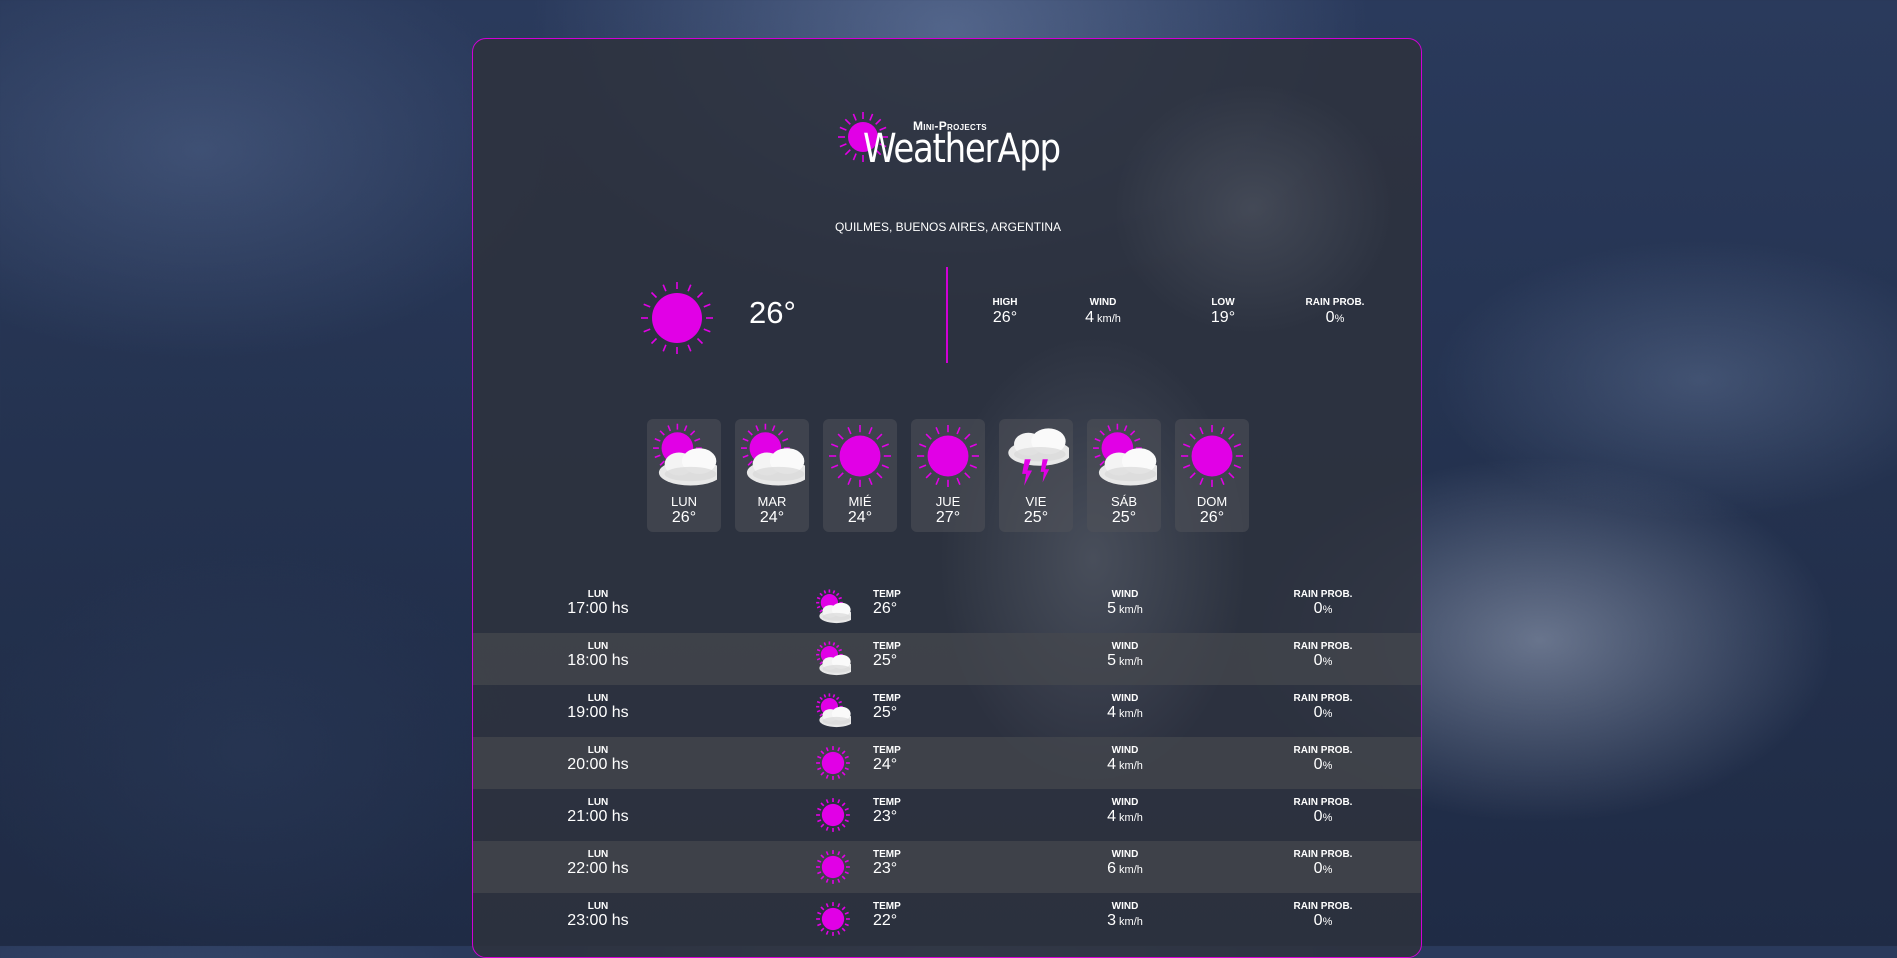  What do you see at coordinates (887, 863) in the screenshot?
I see `hour-temp: TEMP 23°` at bounding box center [887, 863].